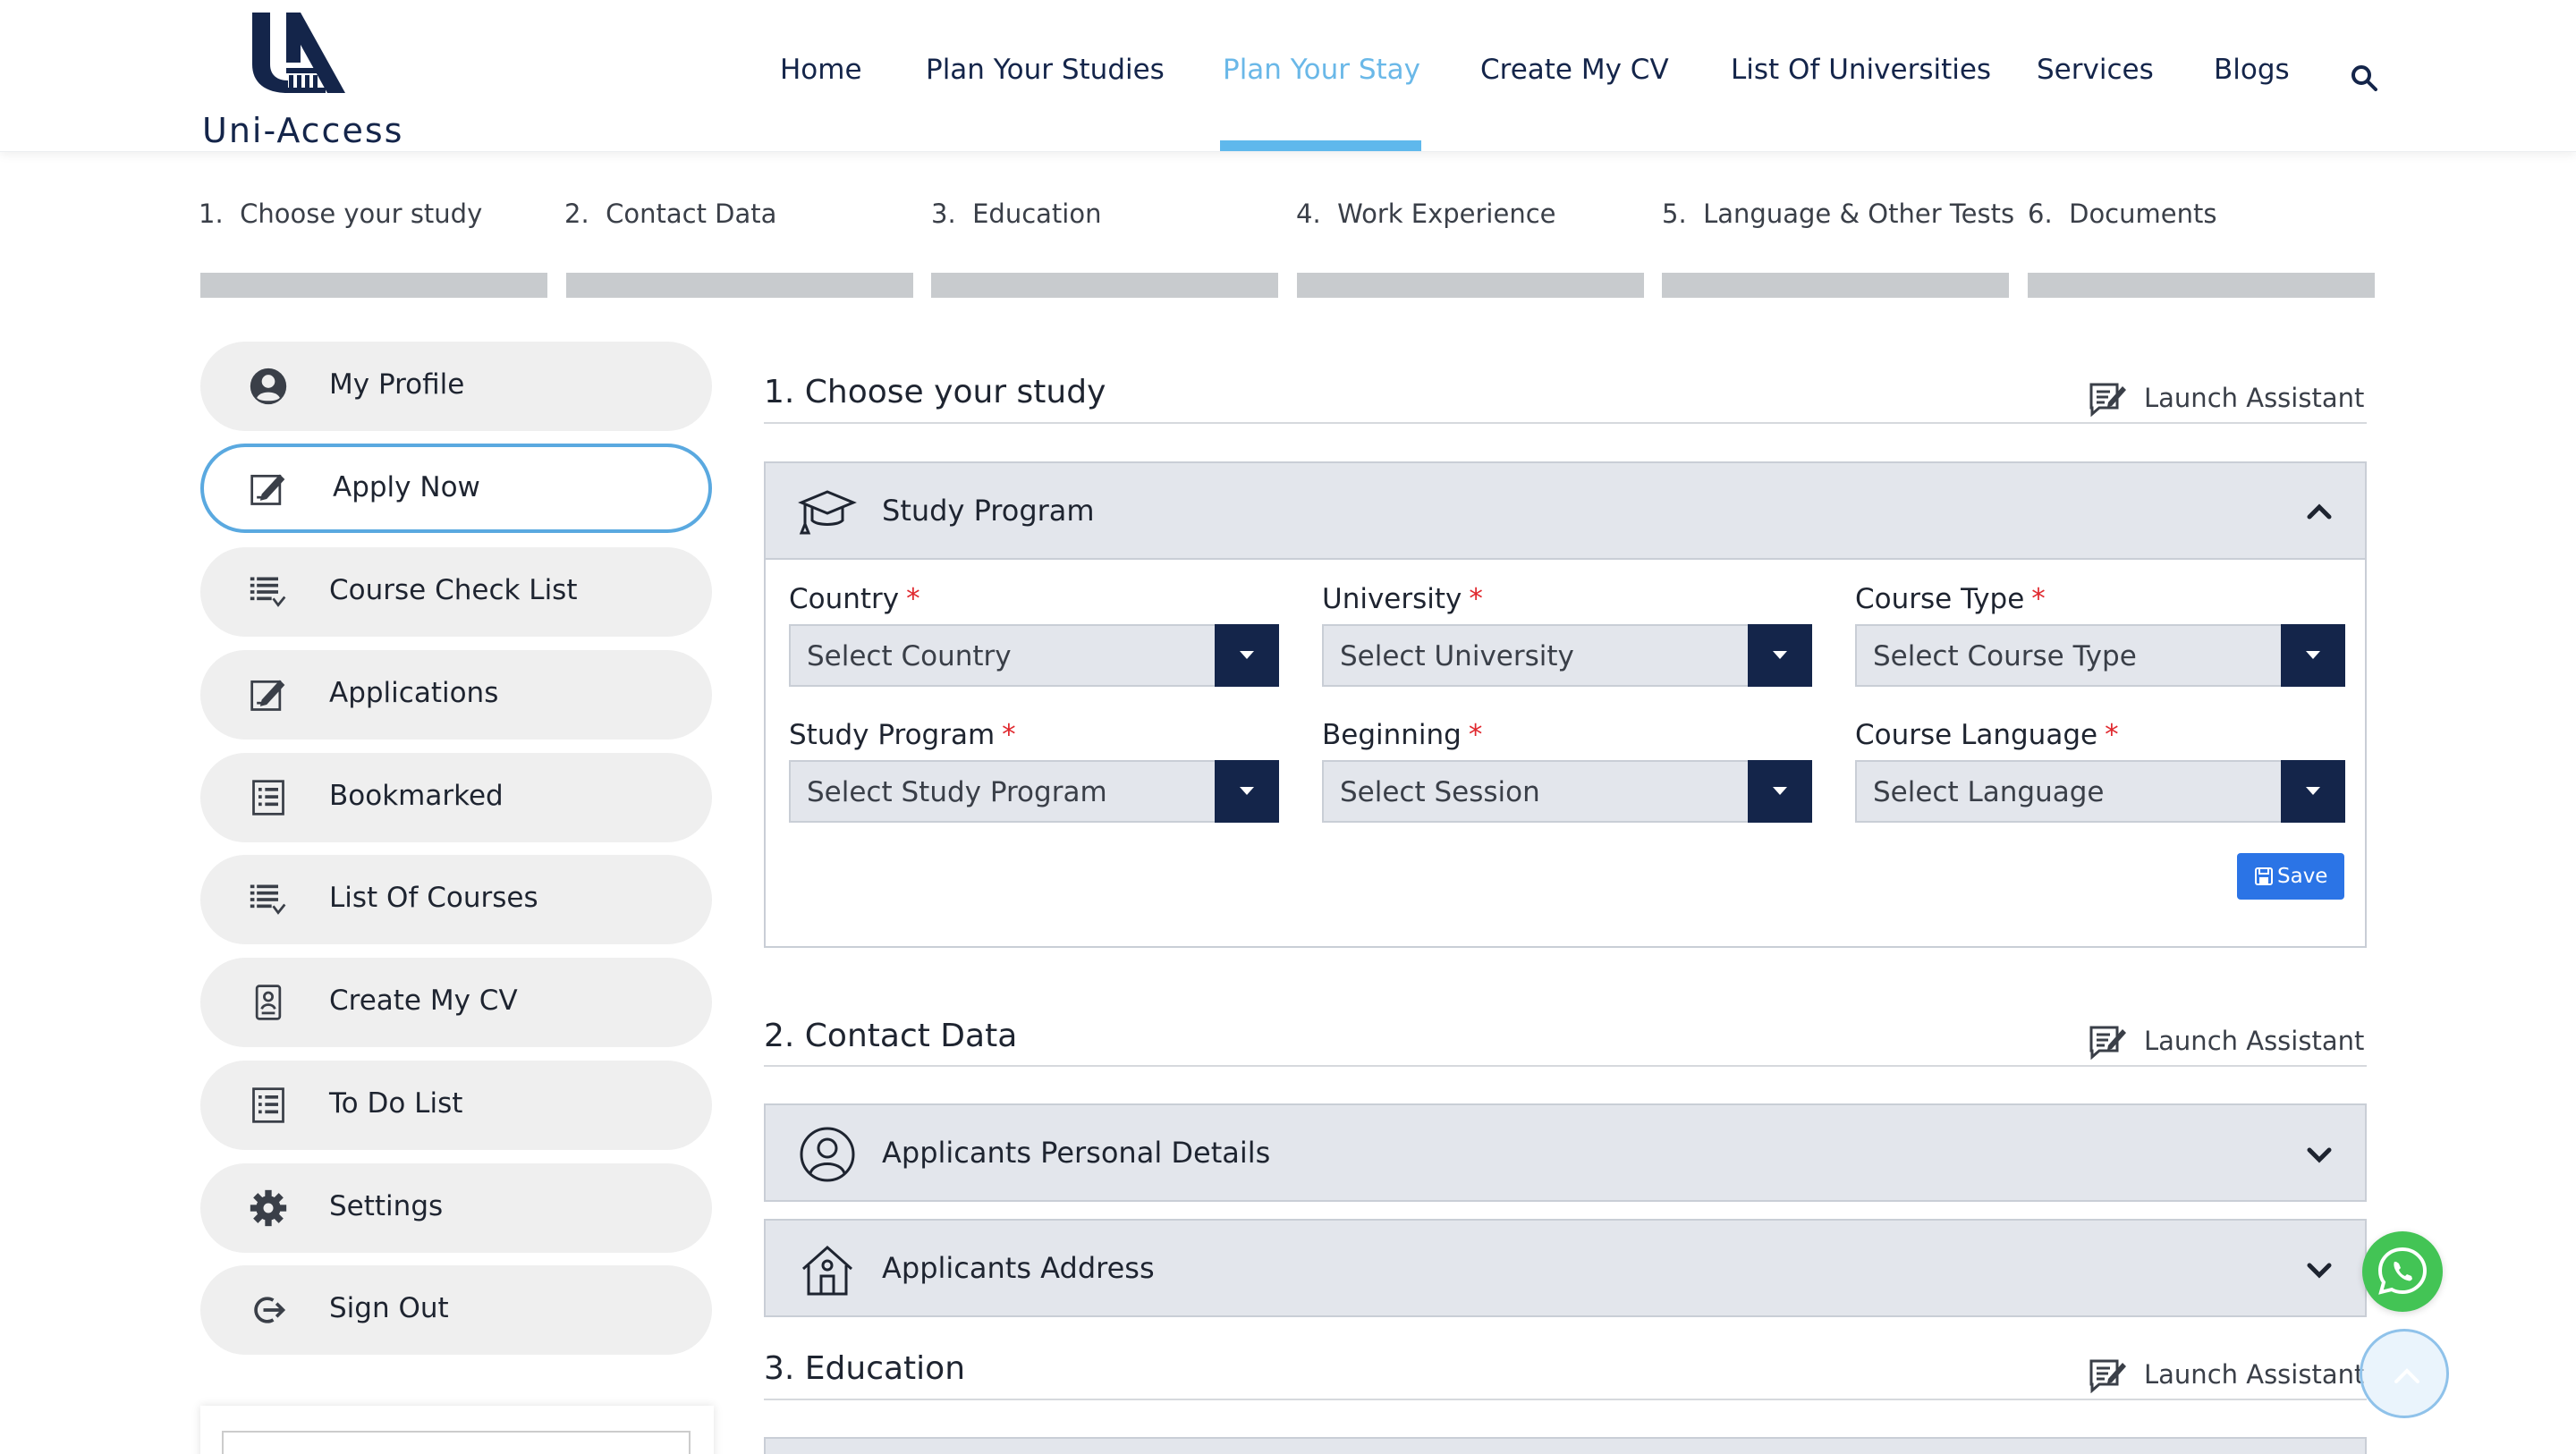 This screenshot has height=1454, width=2576. I want to click on step-number: 5., so click(1674, 214).